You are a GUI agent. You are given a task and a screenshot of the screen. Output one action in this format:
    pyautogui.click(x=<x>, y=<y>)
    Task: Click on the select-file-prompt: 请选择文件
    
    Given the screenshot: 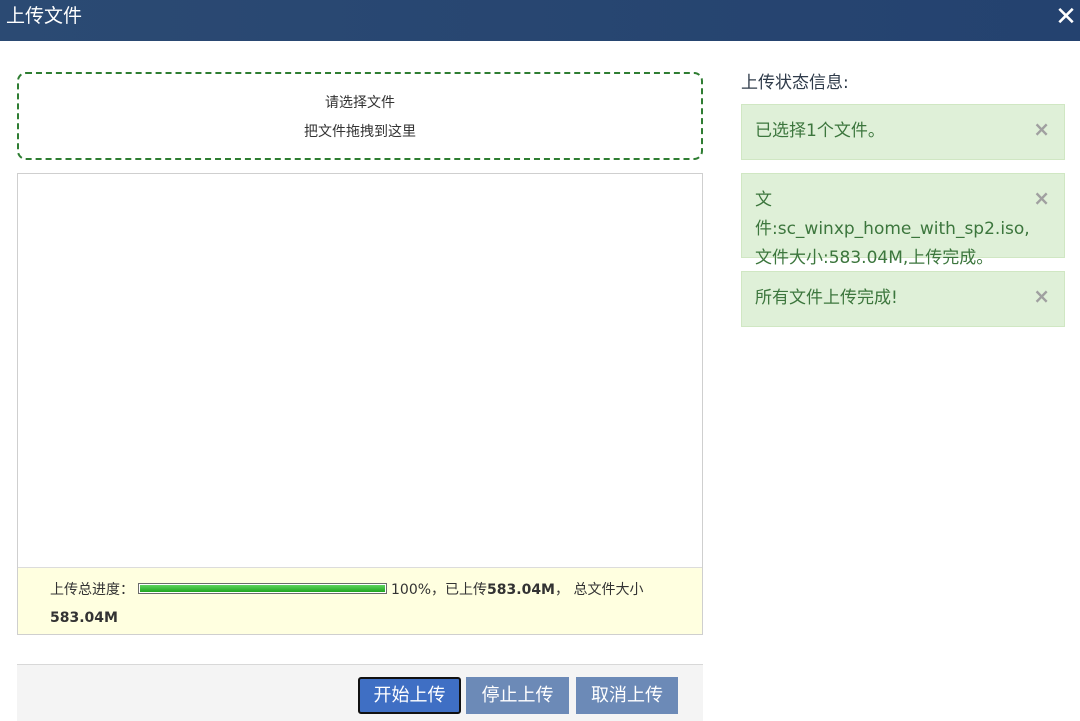 What is the action you would take?
    pyautogui.click(x=360, y=102)
    